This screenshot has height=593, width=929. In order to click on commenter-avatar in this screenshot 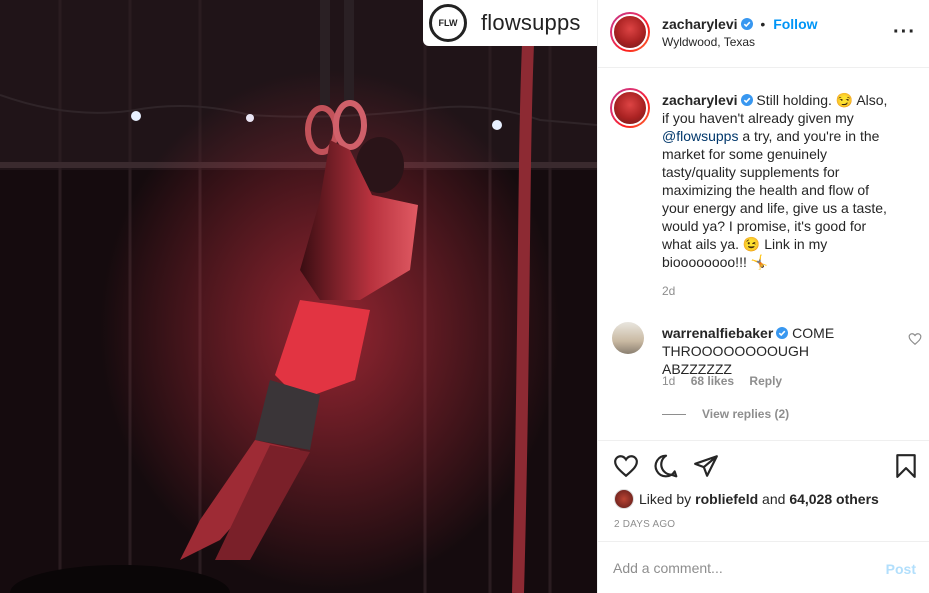, I will do `click(628, 338)`.